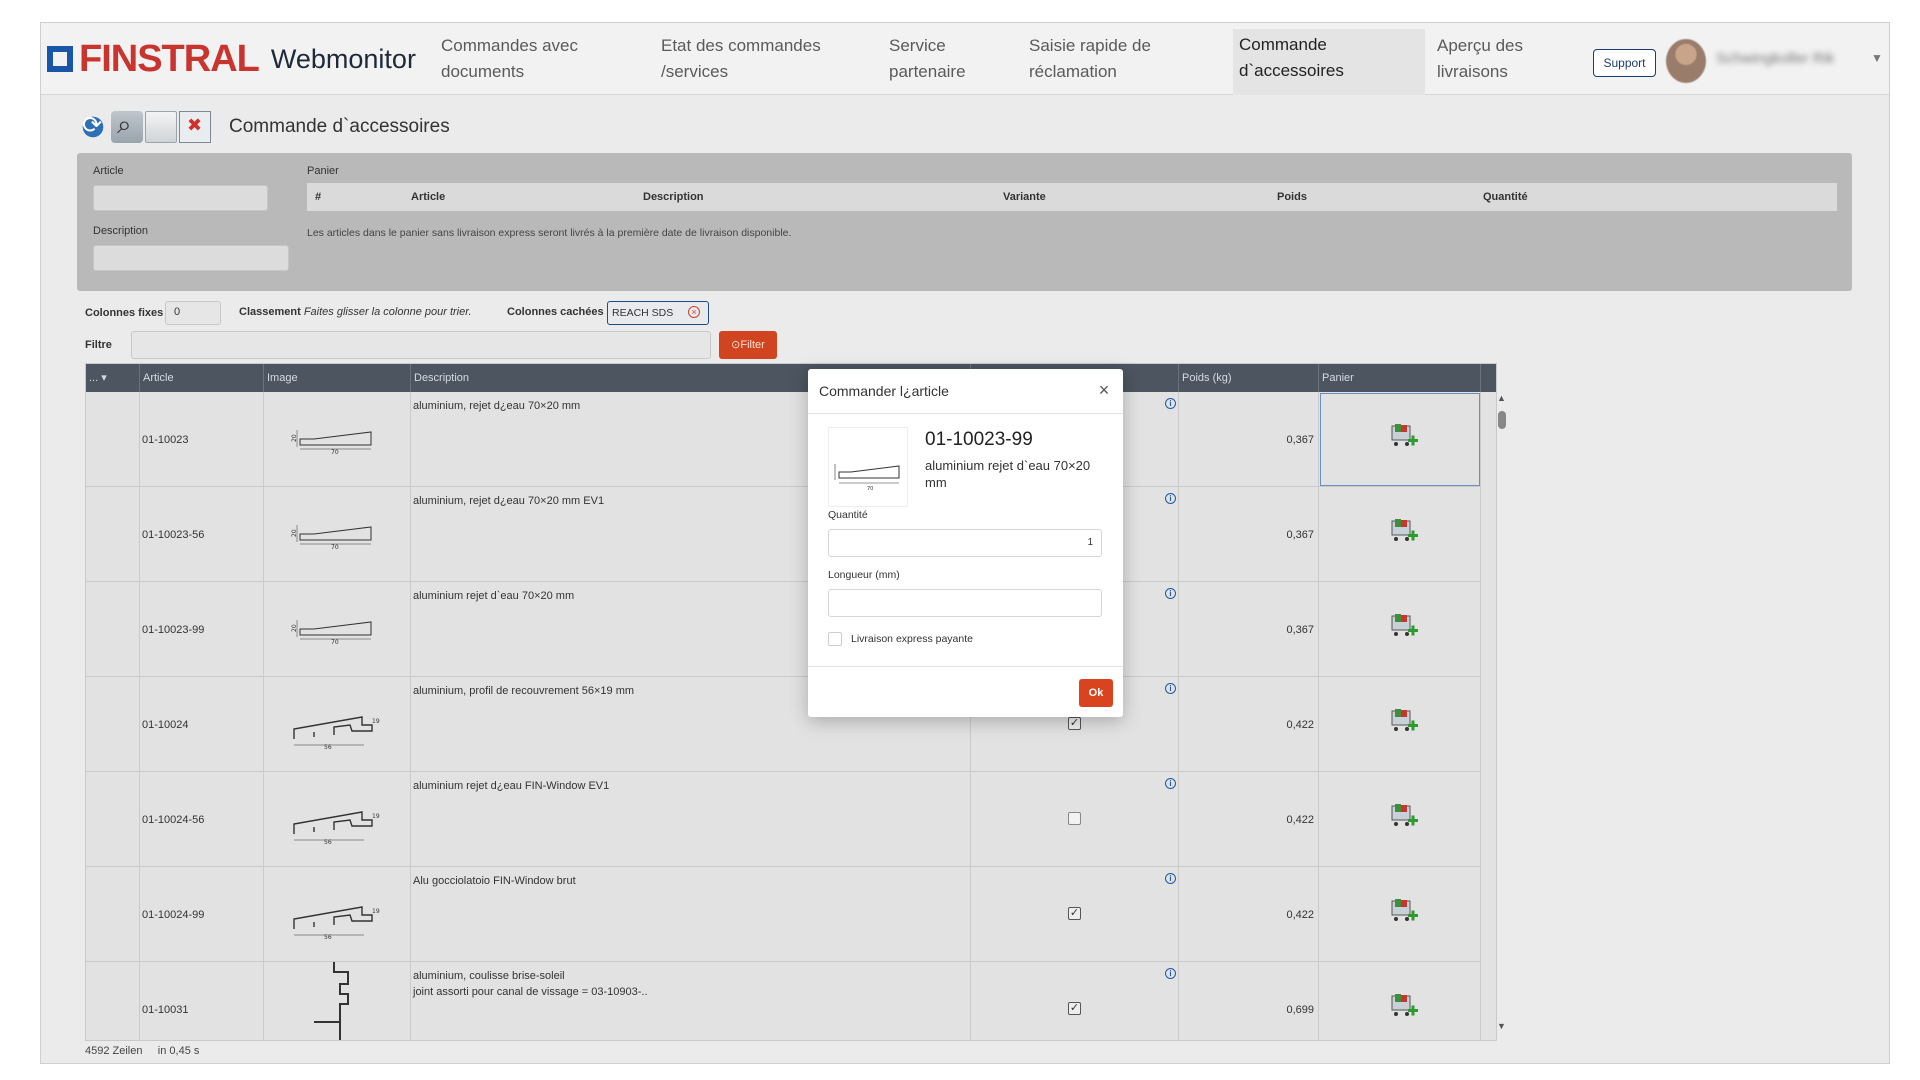  What do you see at coordinates (1502, 61) in the screenshot?
I see `nav-apercu-livraisons: Aperçu des livraisons` at bounding box center [1502, 61].